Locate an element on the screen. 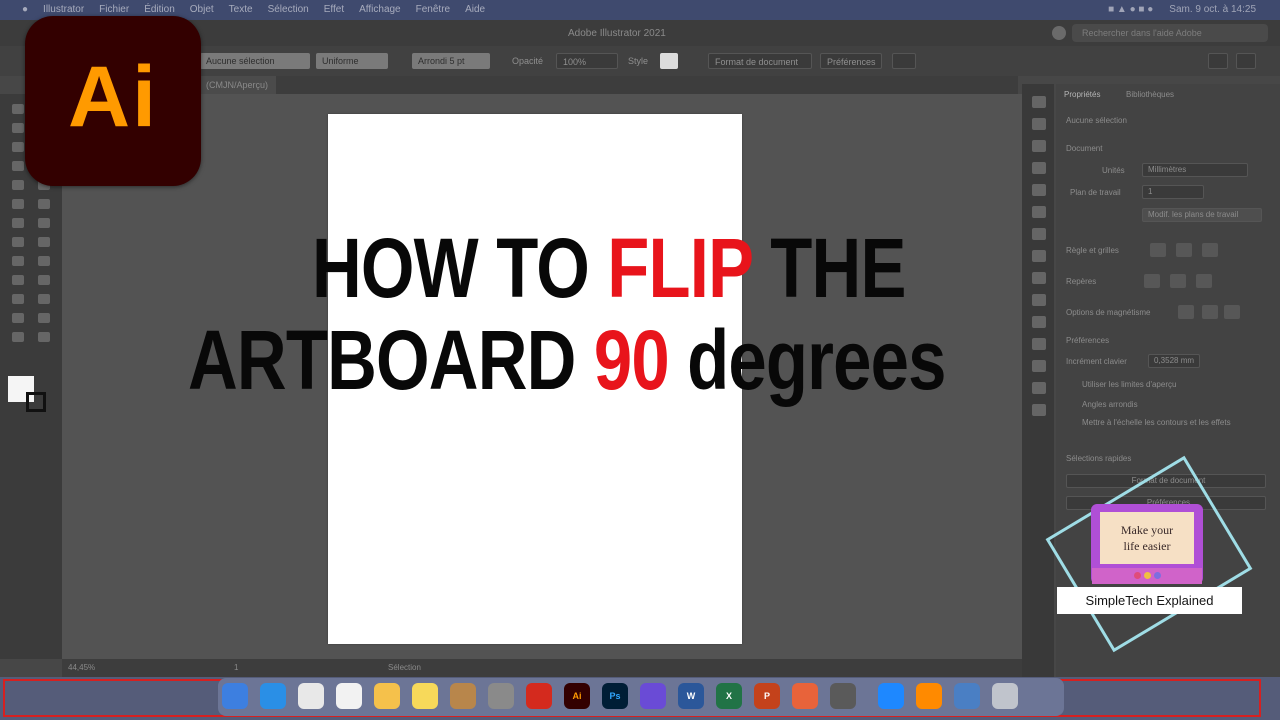 Image resolution: width=1280 pixels, height=720 pixels. tab-properties: Propriétés is located at coordinates (1082, 94).